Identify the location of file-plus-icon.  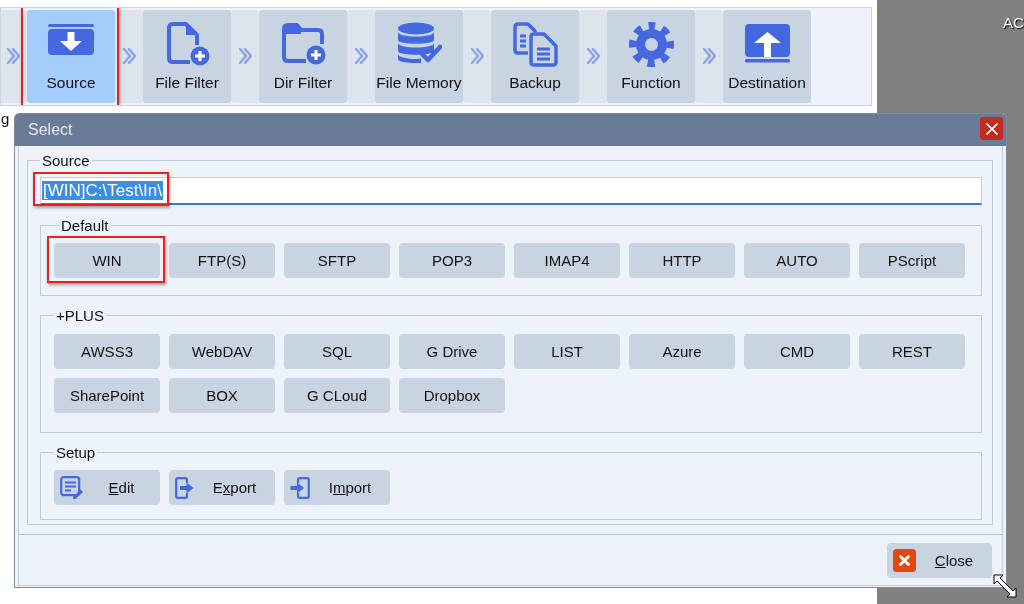
(187, 44).